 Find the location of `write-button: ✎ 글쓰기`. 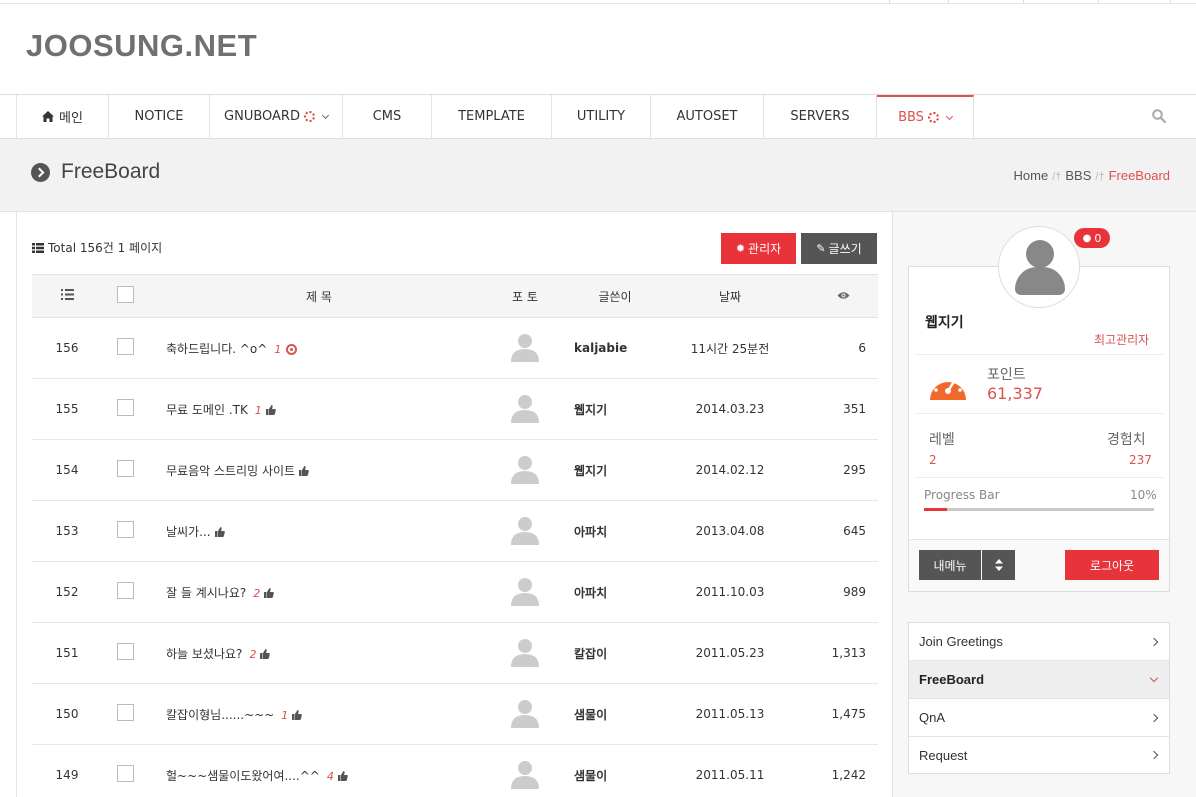

write-button: ✎ 글쓰기 is located at coordinates (839, 248).